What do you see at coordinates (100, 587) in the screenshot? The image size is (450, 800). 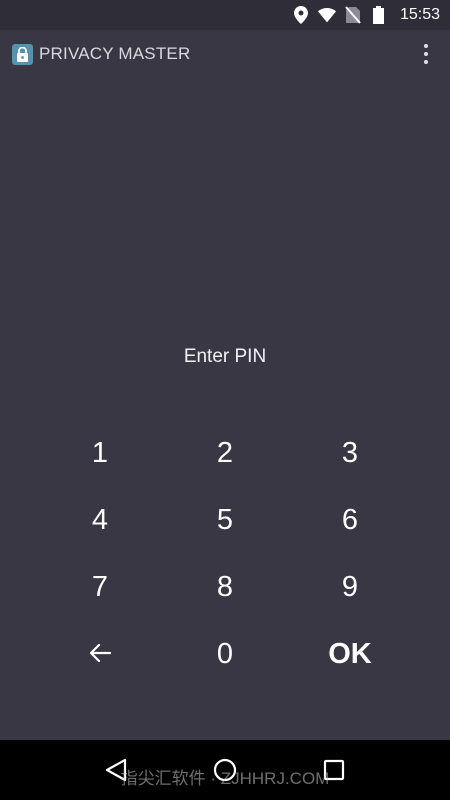 I see `key-7: 7` at bounding box center [100, 587].